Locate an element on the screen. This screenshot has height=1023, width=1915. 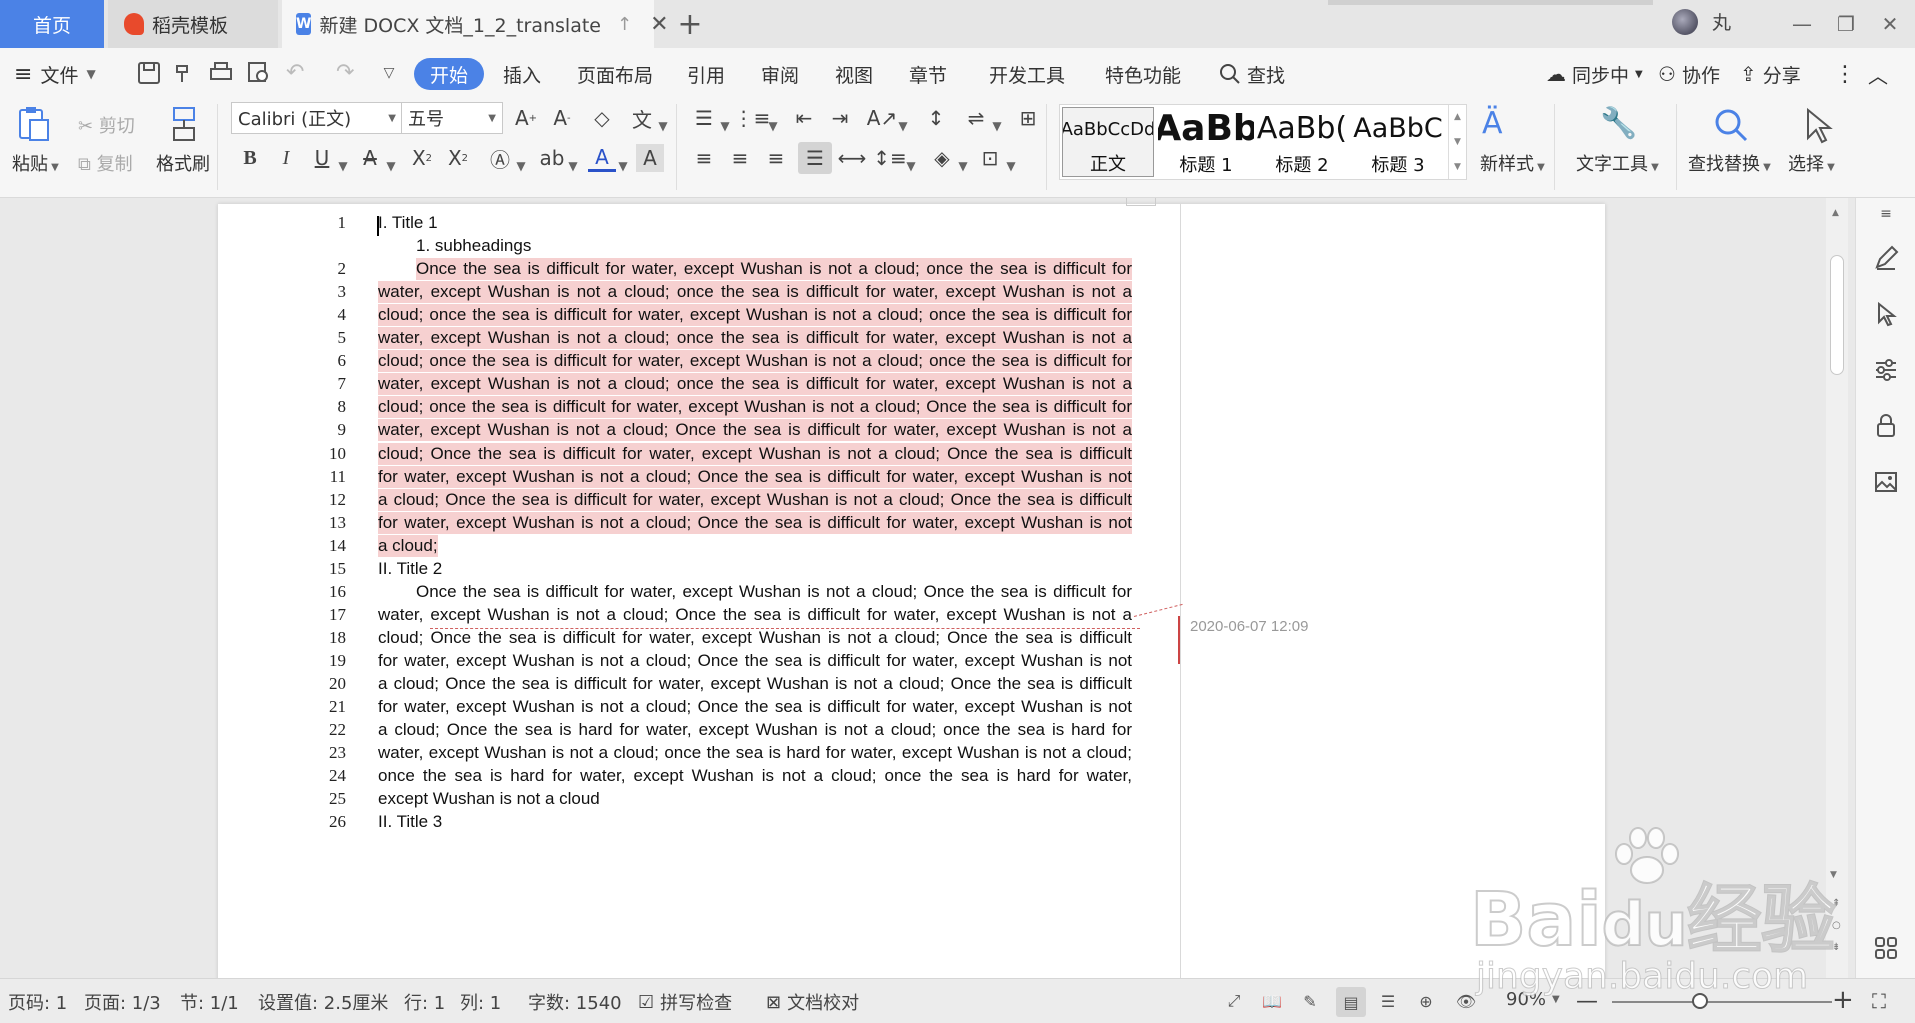
tab-document: W 新建 DOCX 文档_1_2_translate ↑ ✕ is located at coordinates (475, 24).